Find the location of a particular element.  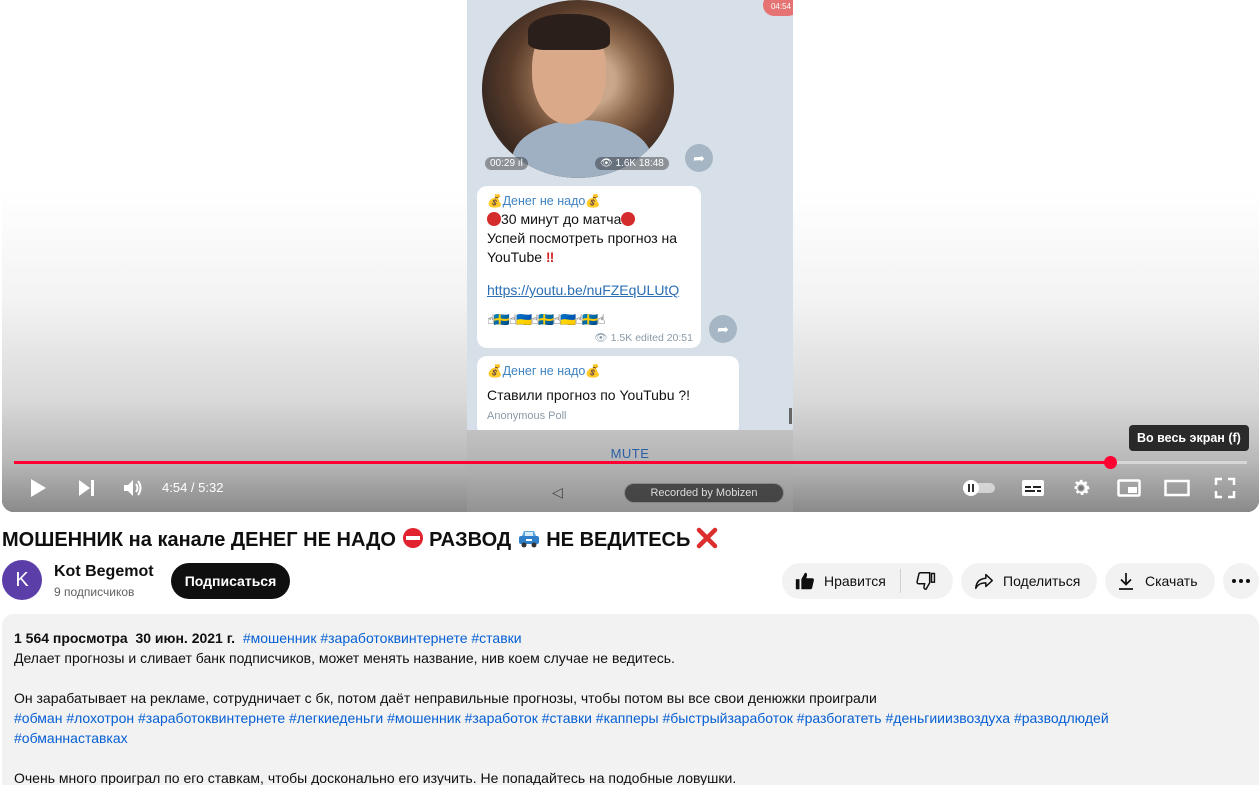

miniplayer-icon is located at coordinates (1129, 488).